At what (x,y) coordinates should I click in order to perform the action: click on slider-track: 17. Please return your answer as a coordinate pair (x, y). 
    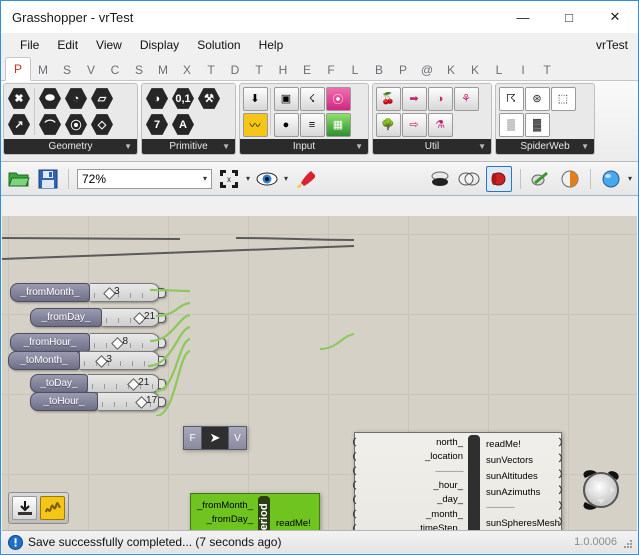
    Looking at the image, I should click on (129, 401).